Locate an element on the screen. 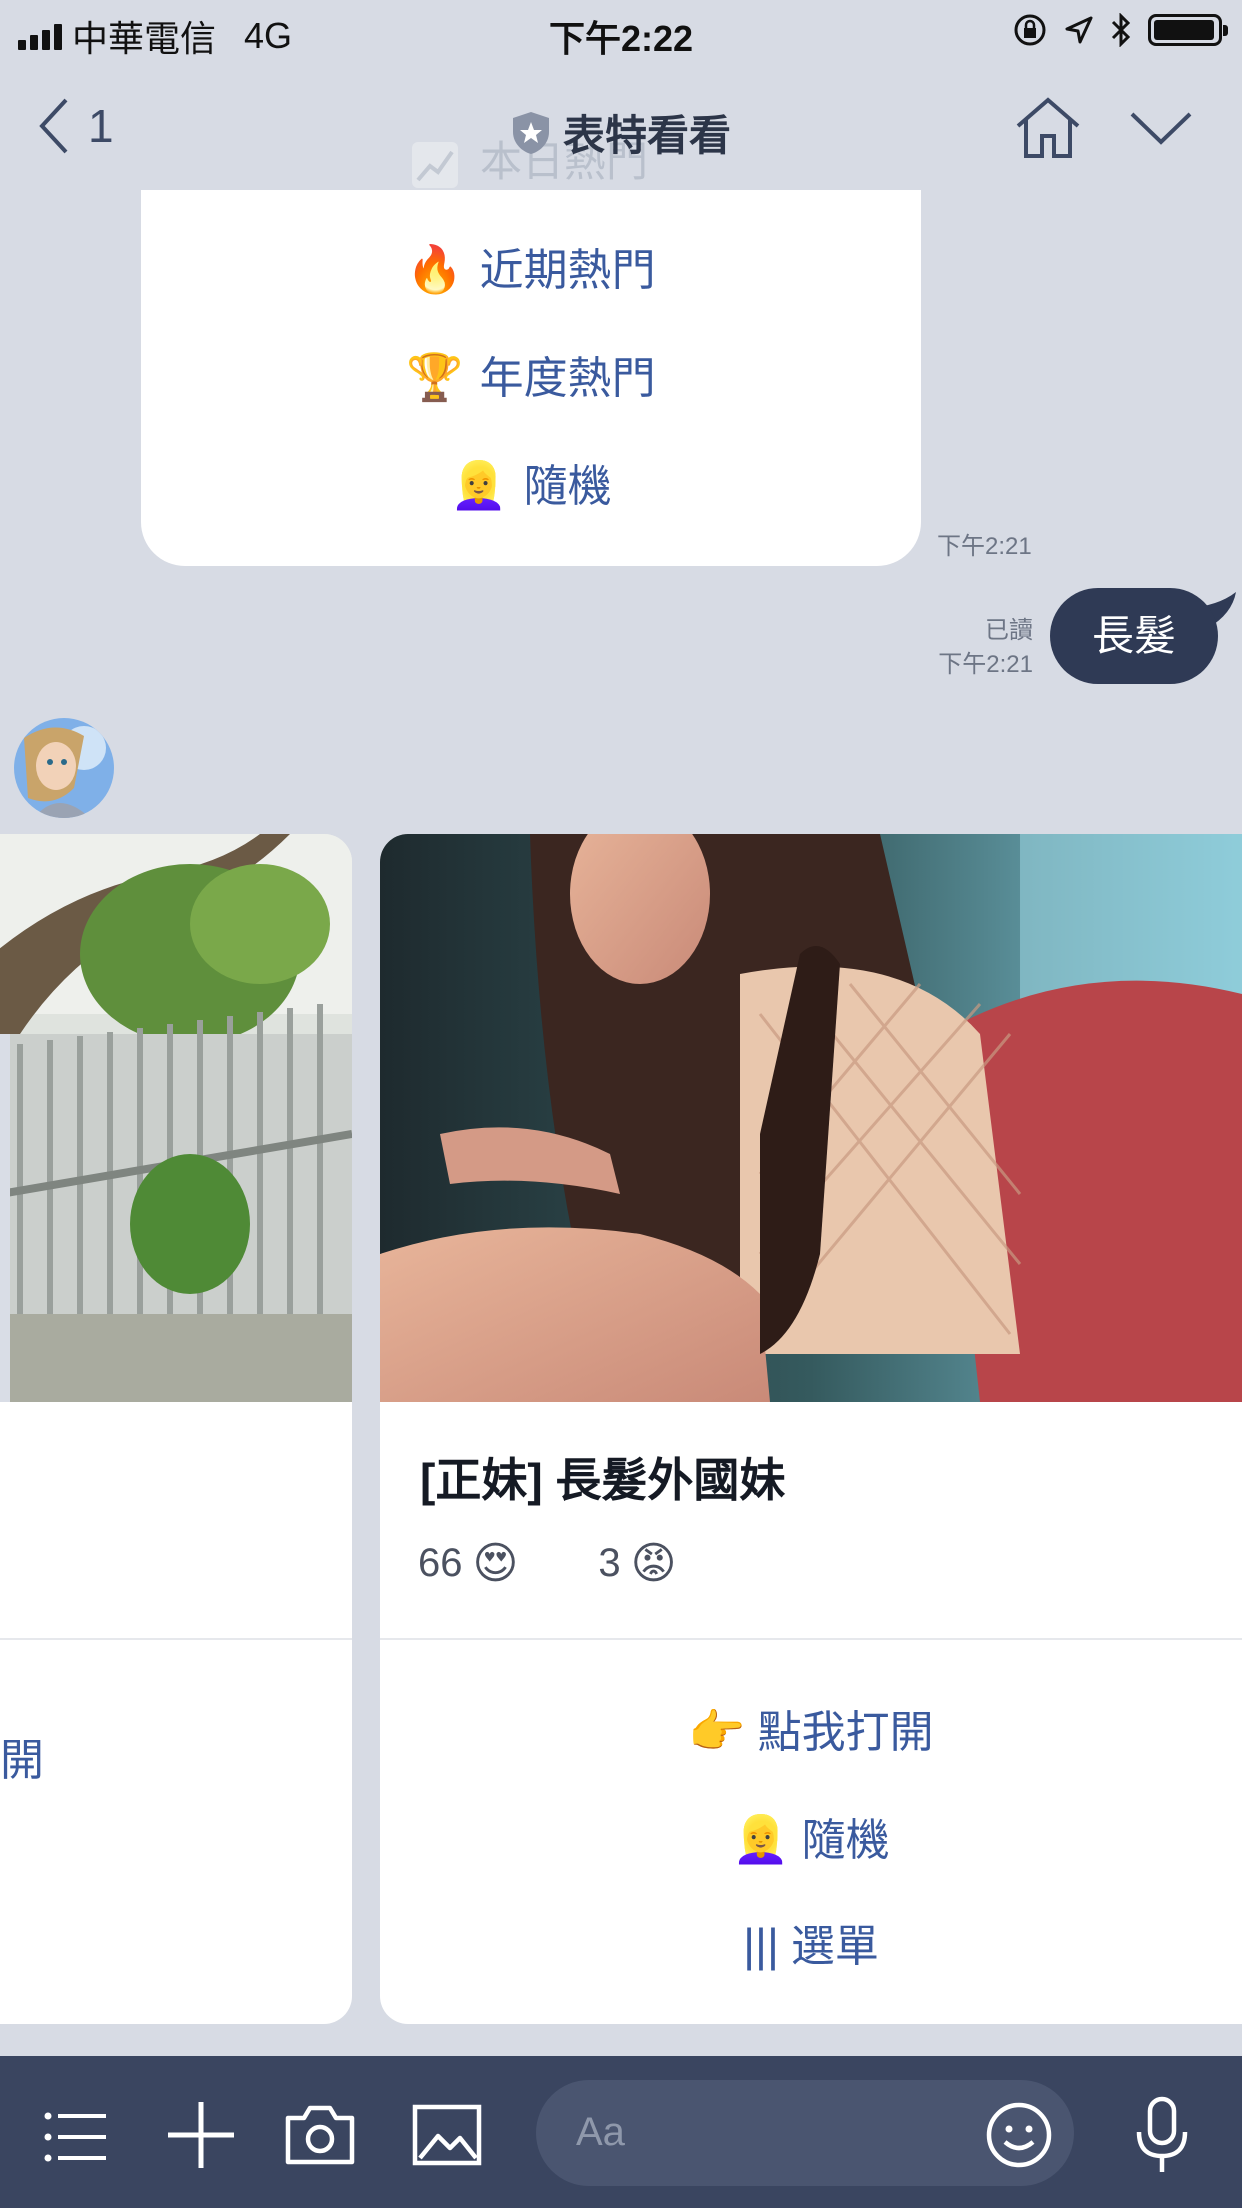  card-photo is located at coordinates (176, 1118).